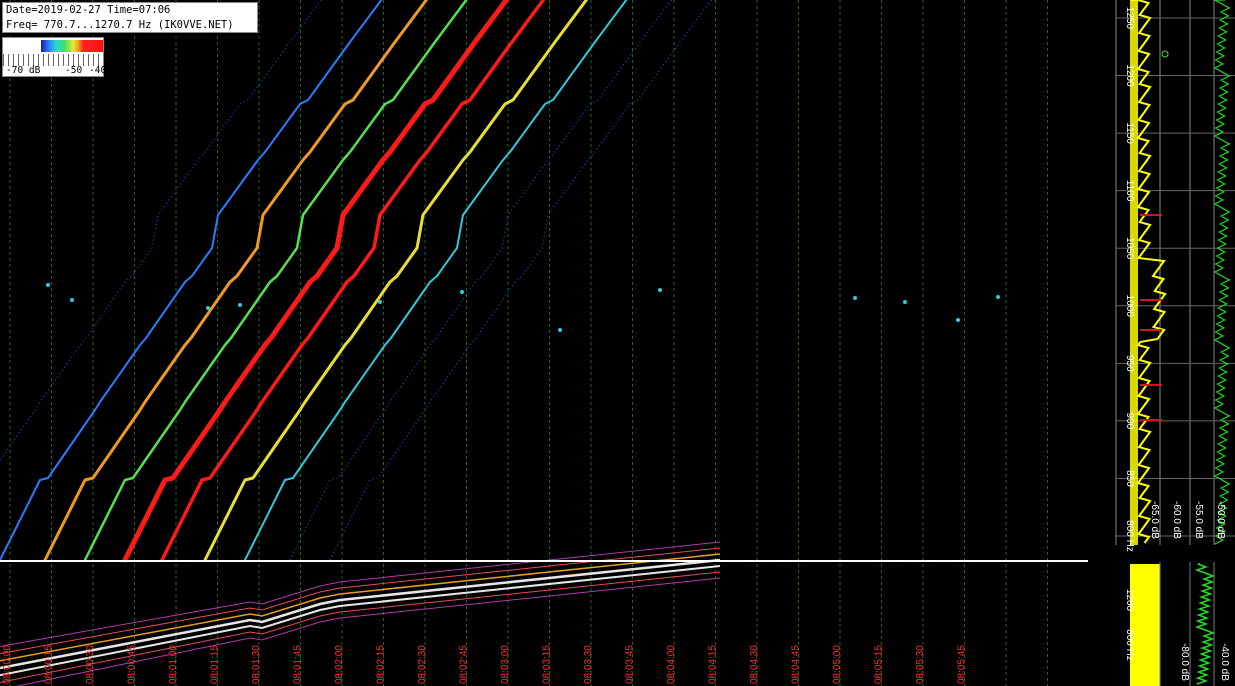  I want to click on freq-tick-label: 1200, so click(1129, 75).